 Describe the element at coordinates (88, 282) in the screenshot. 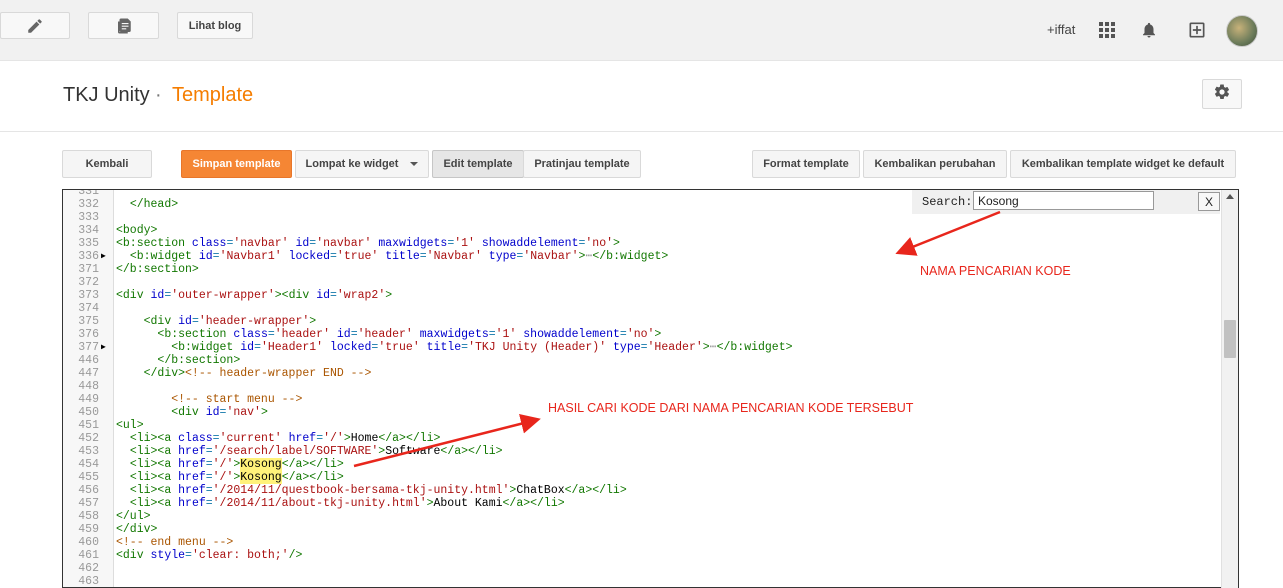

I see `line-number: 372` at that location.